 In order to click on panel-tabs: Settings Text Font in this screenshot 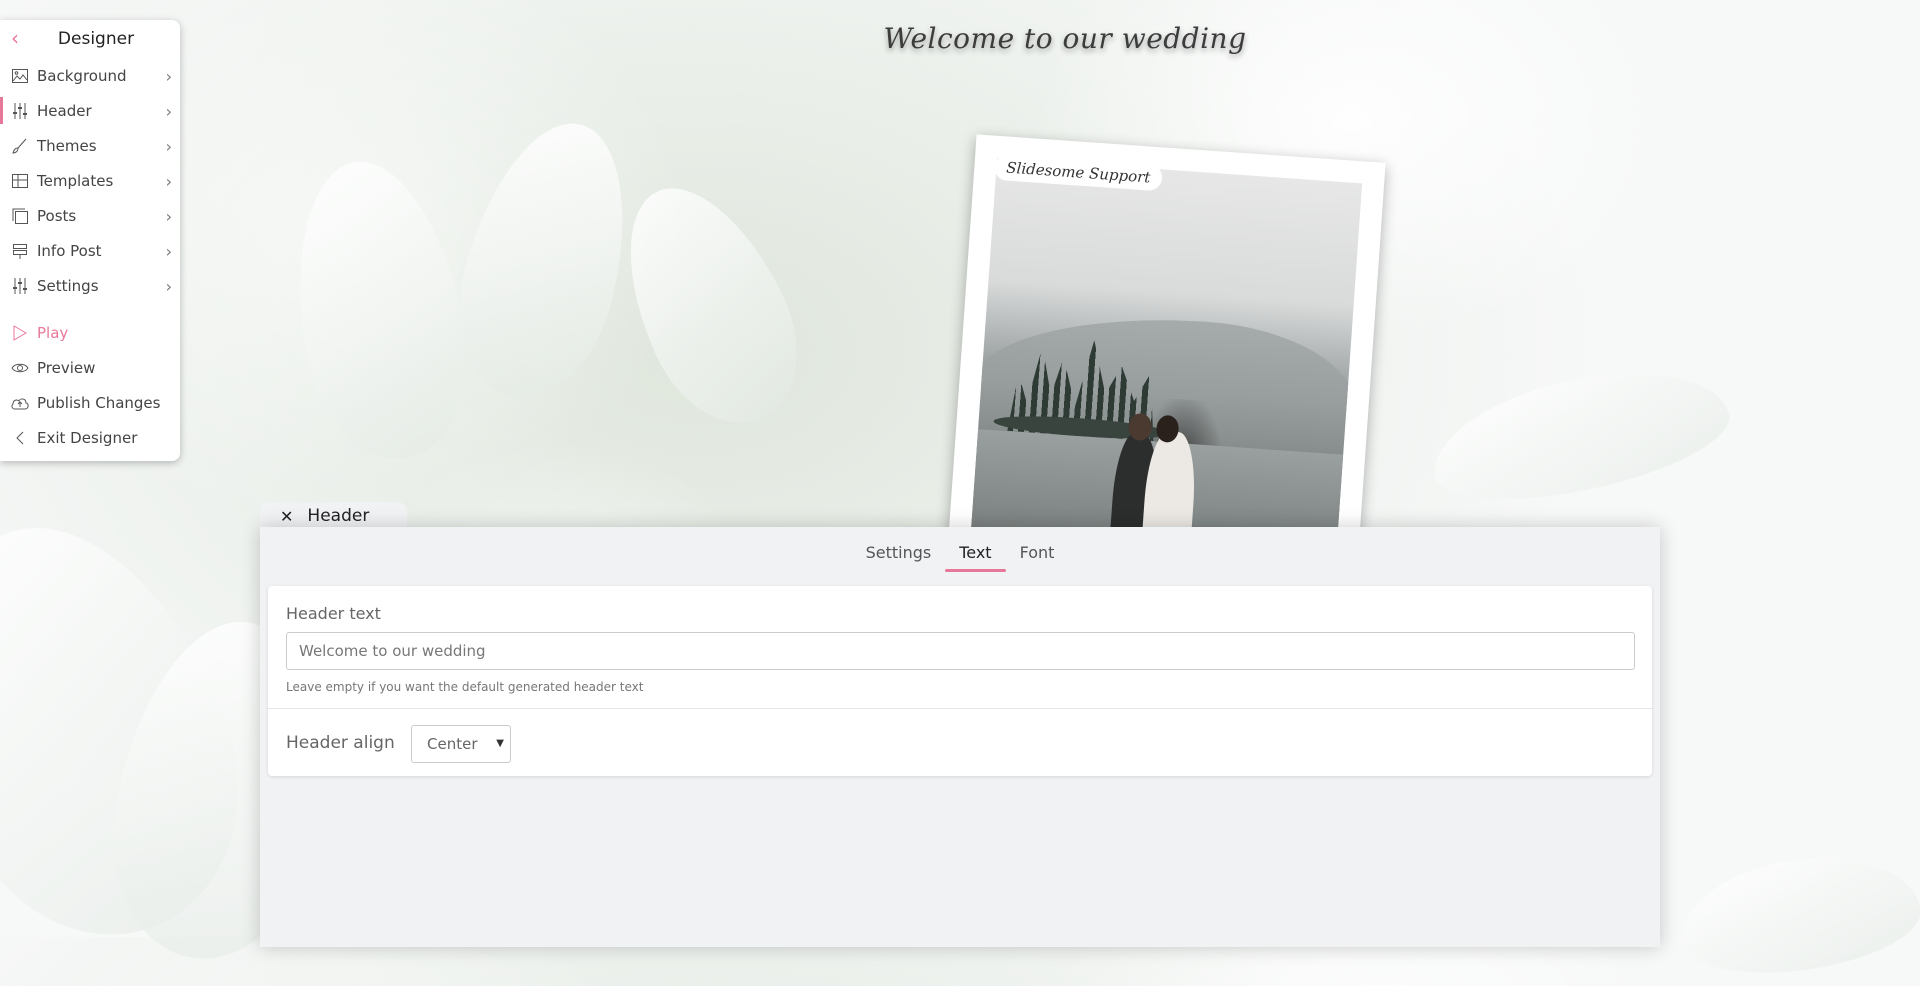, I will do `click(960, 557)`.